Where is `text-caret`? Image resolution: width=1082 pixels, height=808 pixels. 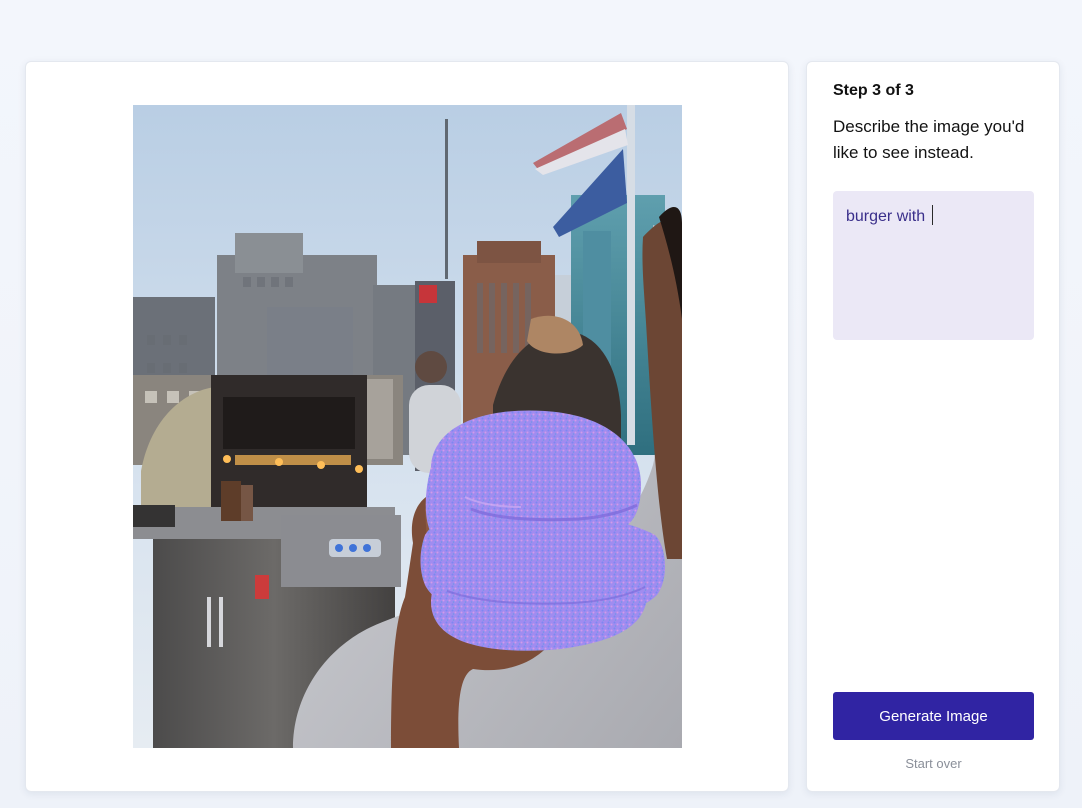 text-caret is located at coordinates (932, 215).